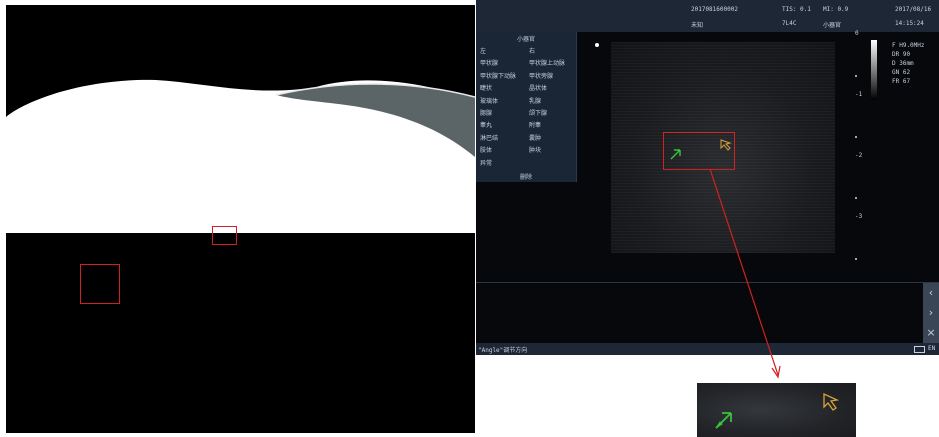 The image size is (939, 437). What do you see at coordinates (532, 50) in the screenshot?
I see `menu-item: 右` at bounding box center [532, 50].